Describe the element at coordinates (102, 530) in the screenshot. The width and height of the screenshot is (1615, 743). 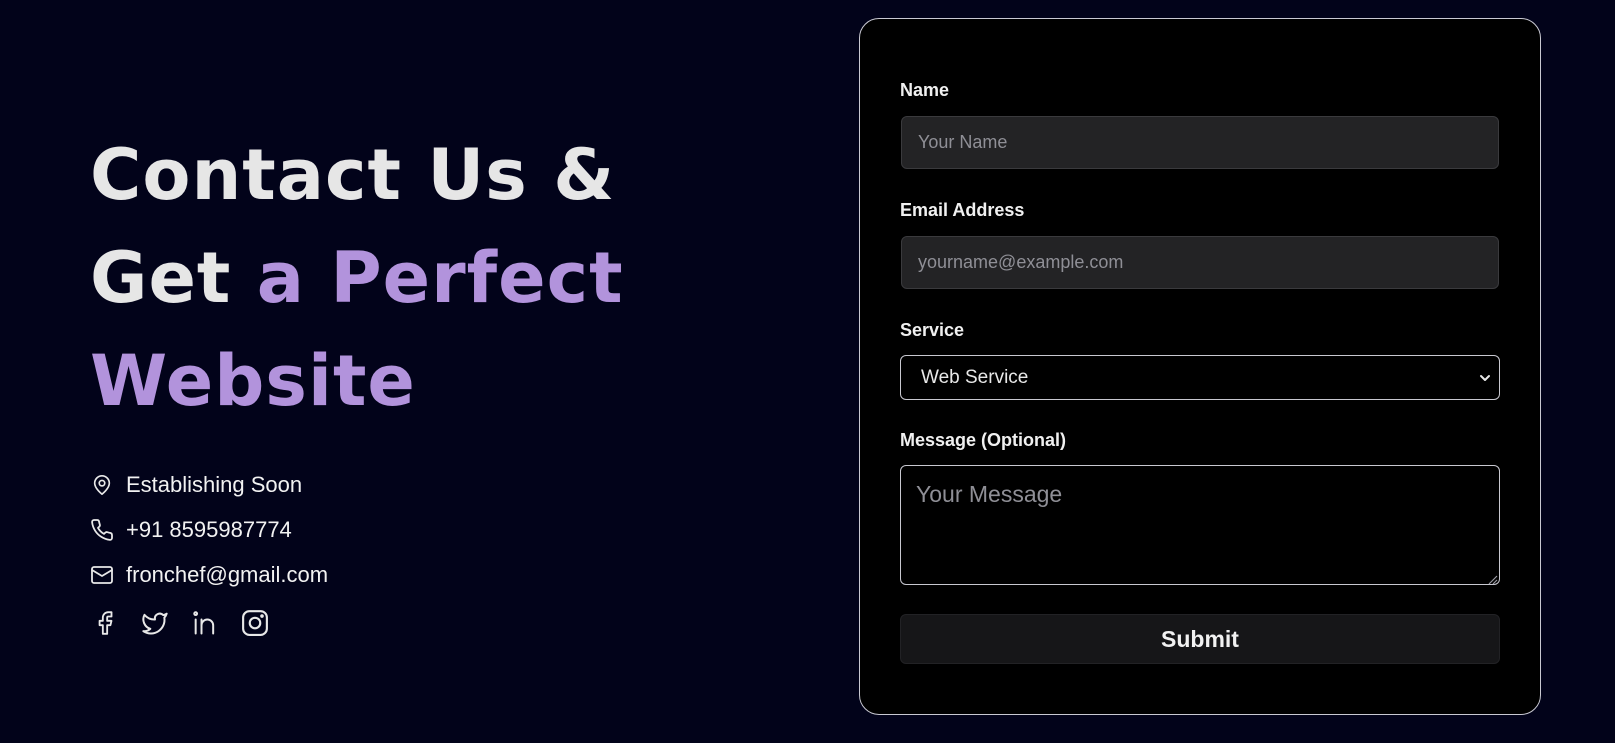
I see `phone-icon` at that location.